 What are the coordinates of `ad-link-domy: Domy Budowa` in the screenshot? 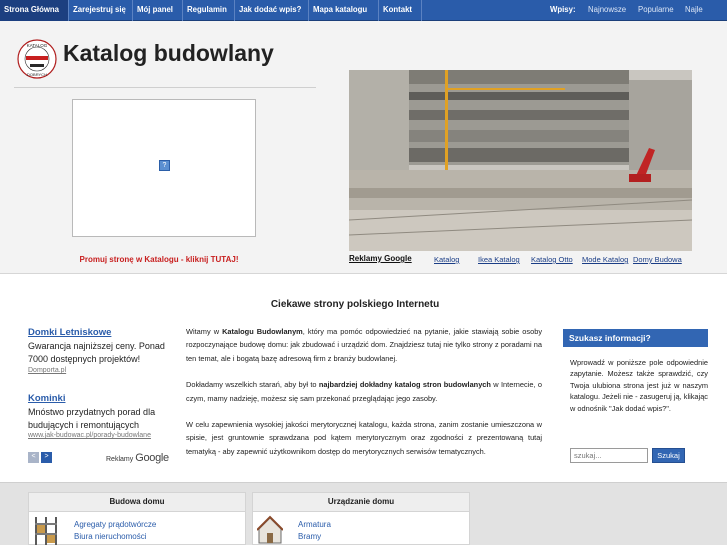 It's located at (657, 259).